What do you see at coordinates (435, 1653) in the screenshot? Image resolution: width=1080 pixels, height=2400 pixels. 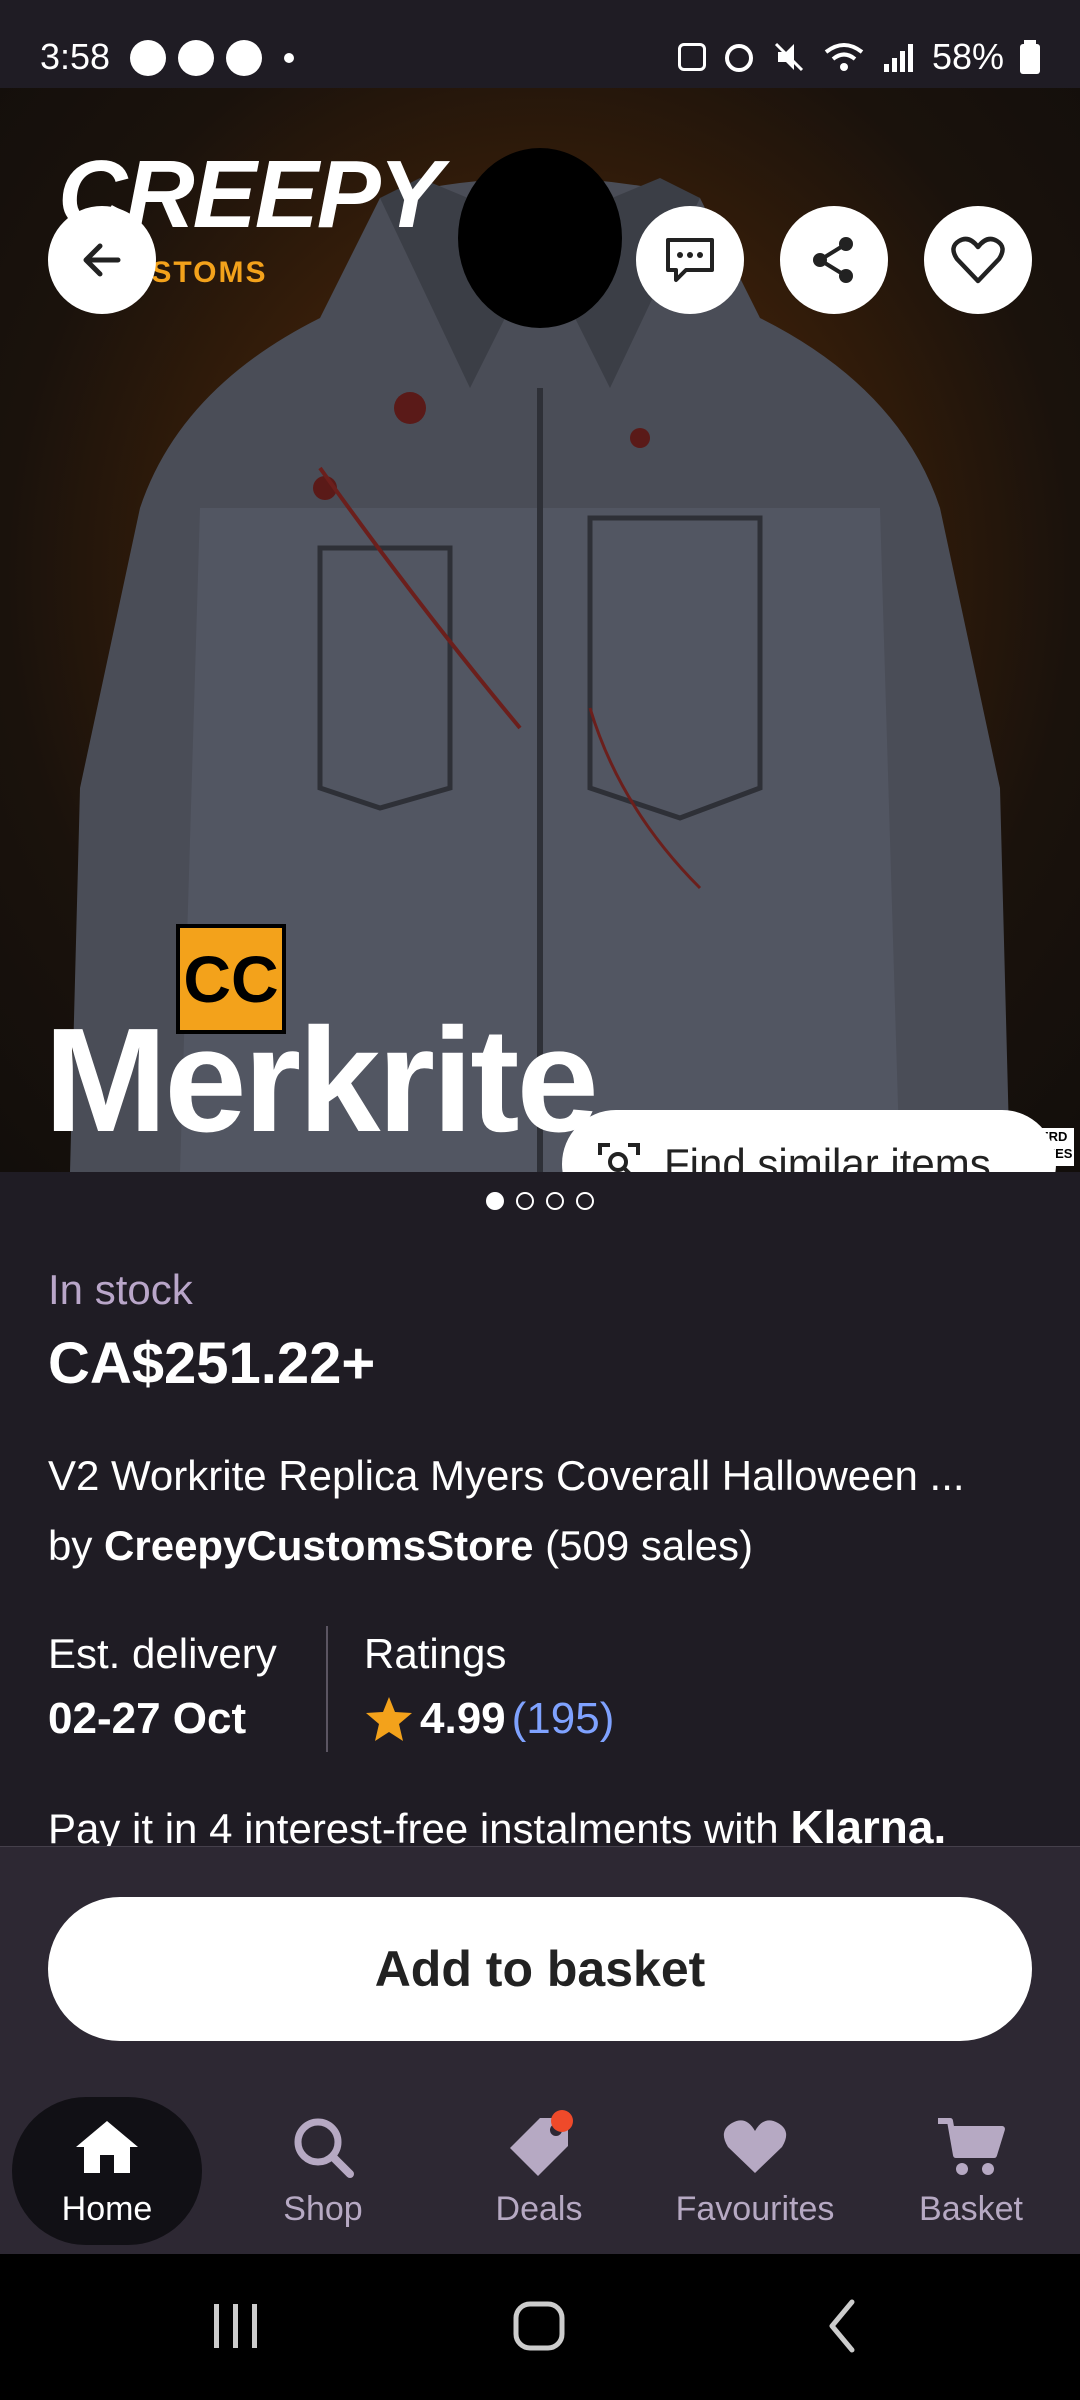 I see `ratings-label: Ratings` at bounding box center [435, 1653].